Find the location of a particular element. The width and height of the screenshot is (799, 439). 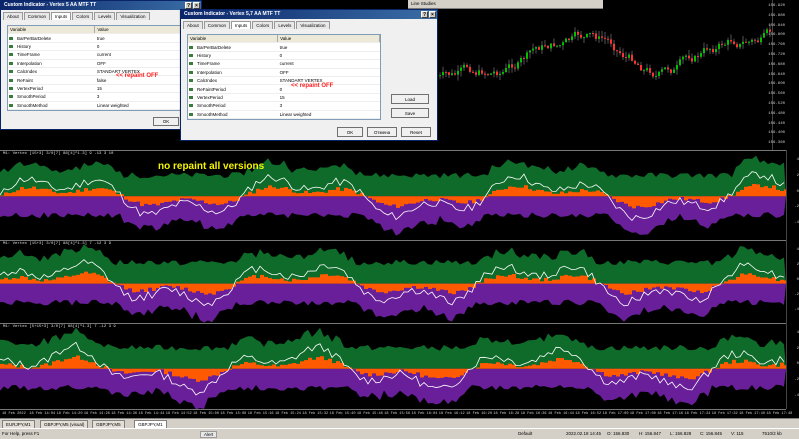

load-button: Load is located at coordinates (410, 99).